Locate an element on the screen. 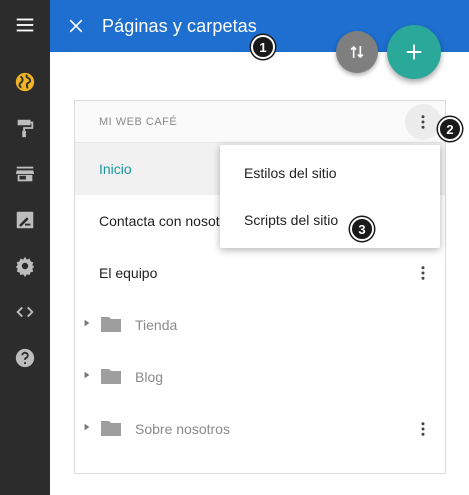 Image resolution: width=469 pixels, height=495 pixels. edit-signature-icon is located at coordinates (25, 220).